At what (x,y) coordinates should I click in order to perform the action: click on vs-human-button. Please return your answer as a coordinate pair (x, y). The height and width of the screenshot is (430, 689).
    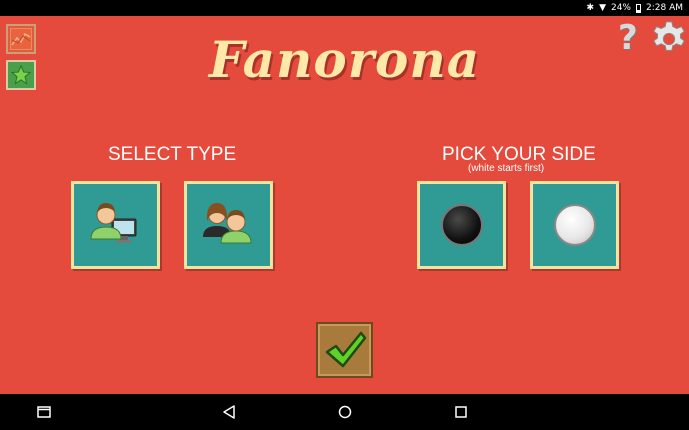
    Looking at the image, I should click on (228, 225).